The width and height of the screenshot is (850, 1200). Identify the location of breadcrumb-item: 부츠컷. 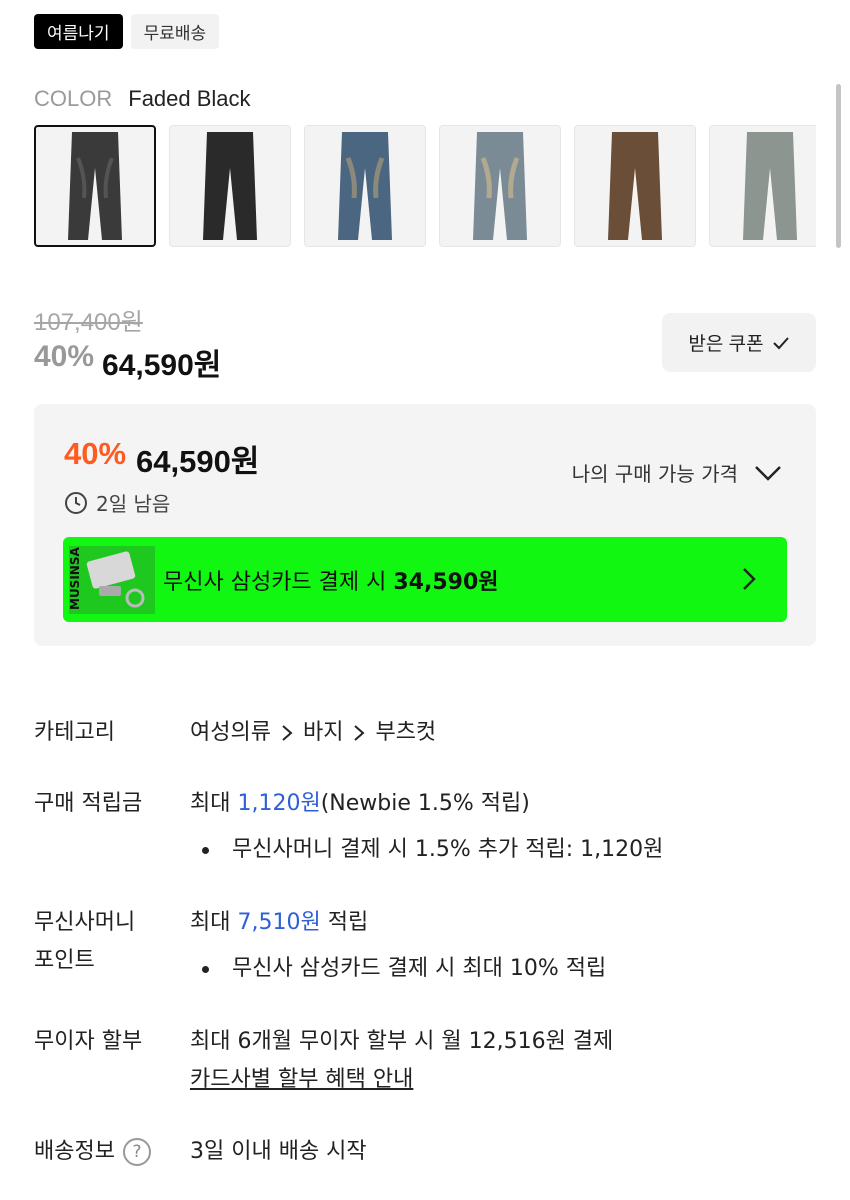
(405, 733).